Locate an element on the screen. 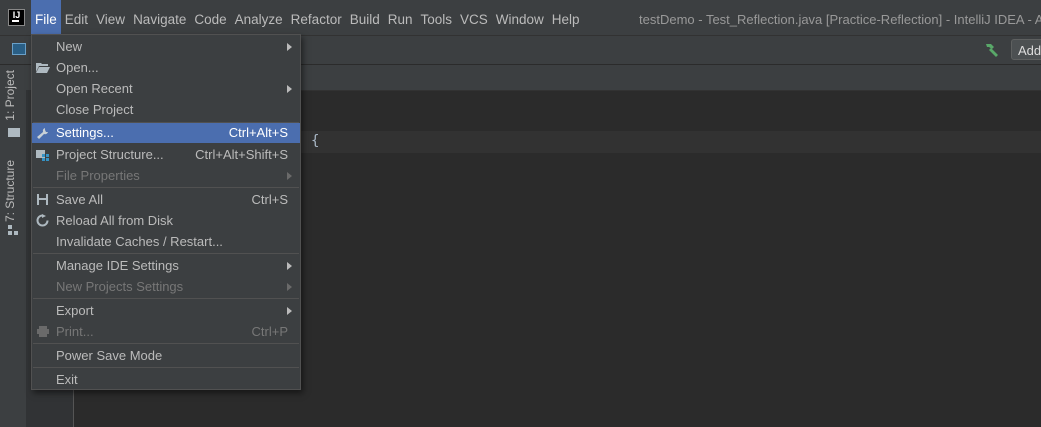 This screenshot has width=1041, height=427. open-folder-icon is located at coordinates (43, 68).